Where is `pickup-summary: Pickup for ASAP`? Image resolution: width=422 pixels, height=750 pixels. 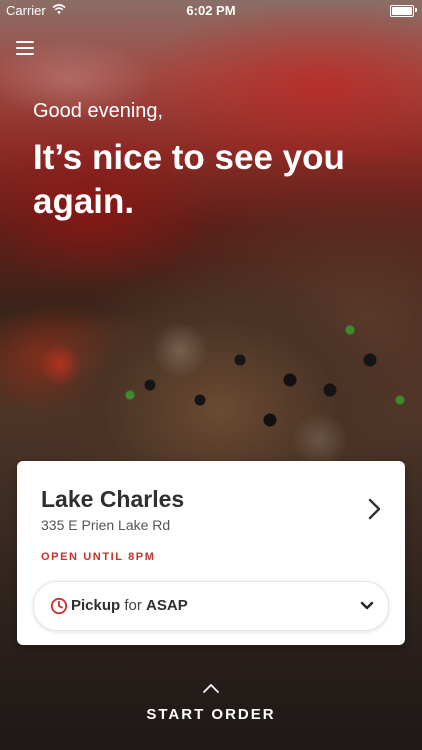
pickup-summary: Pickup for ASAP is located at coordinates (129, 605).